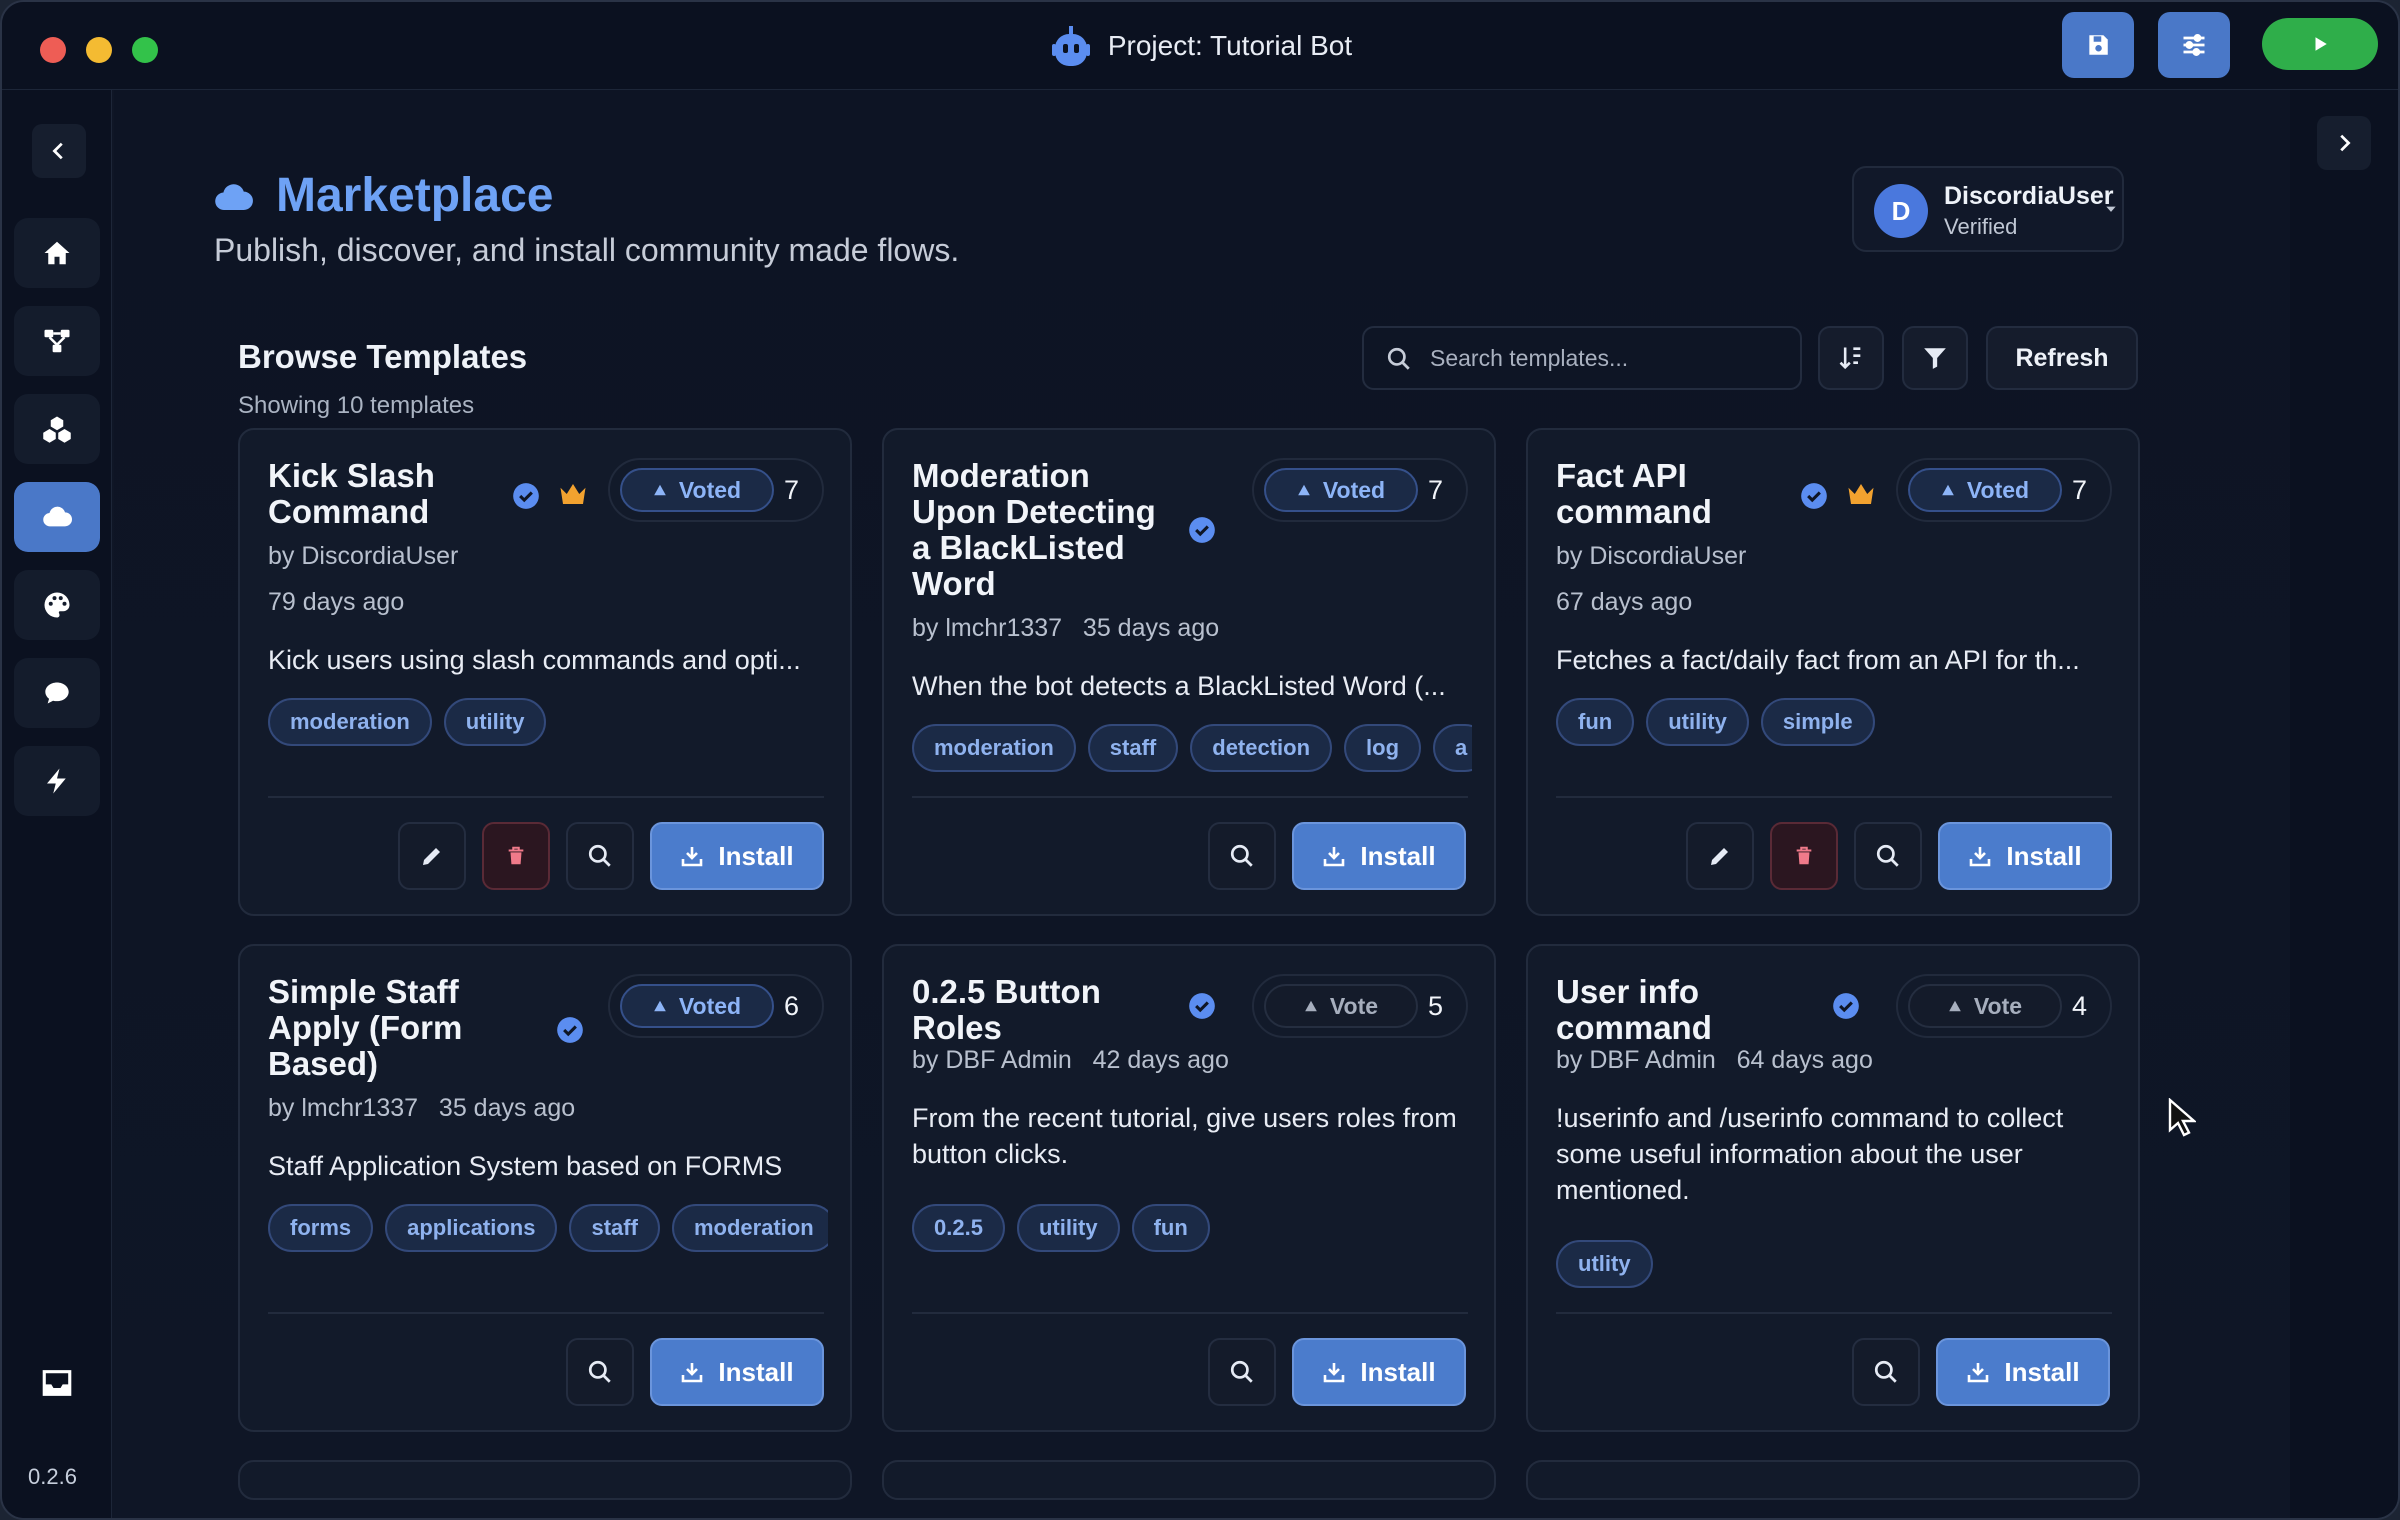 The width and height of the screenshot is (2400, 1520). Describe the element at coordinates (525, 1166) in the screenshot. I see `card-description: Staff Application System based on FORMS` at that location.